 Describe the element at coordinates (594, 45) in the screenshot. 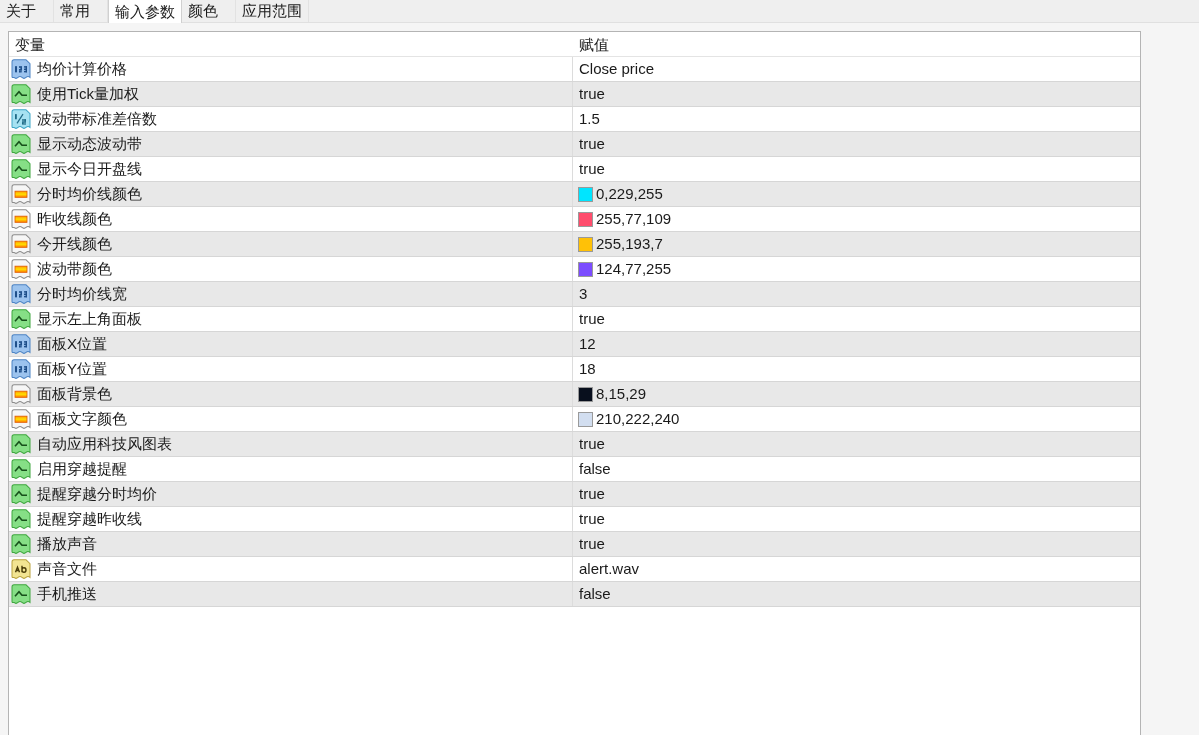

I see `column-header: 赋值` at that location.